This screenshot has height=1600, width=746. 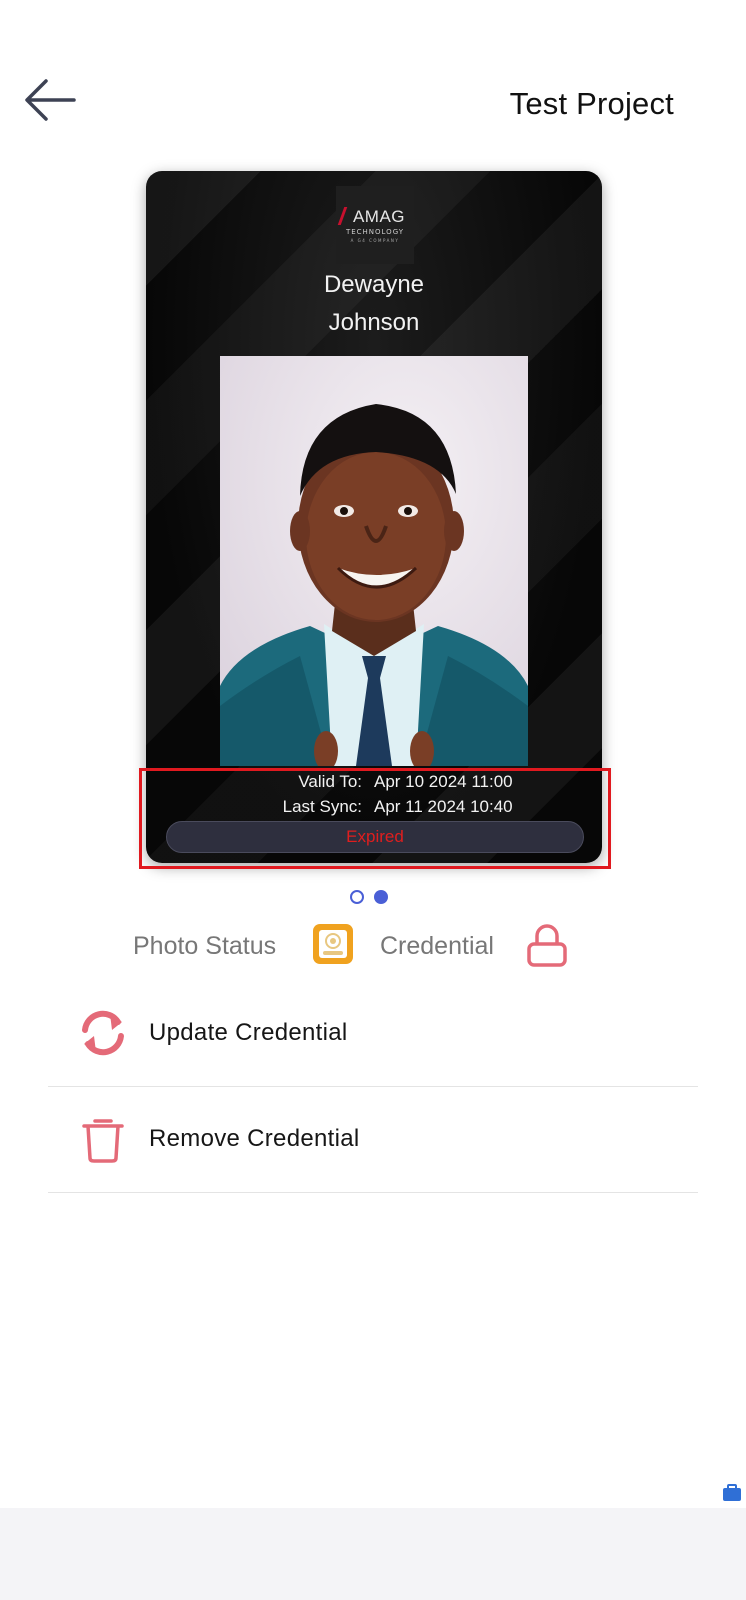 I want to click on page-title: Test Project, so click(x=591, y=103).